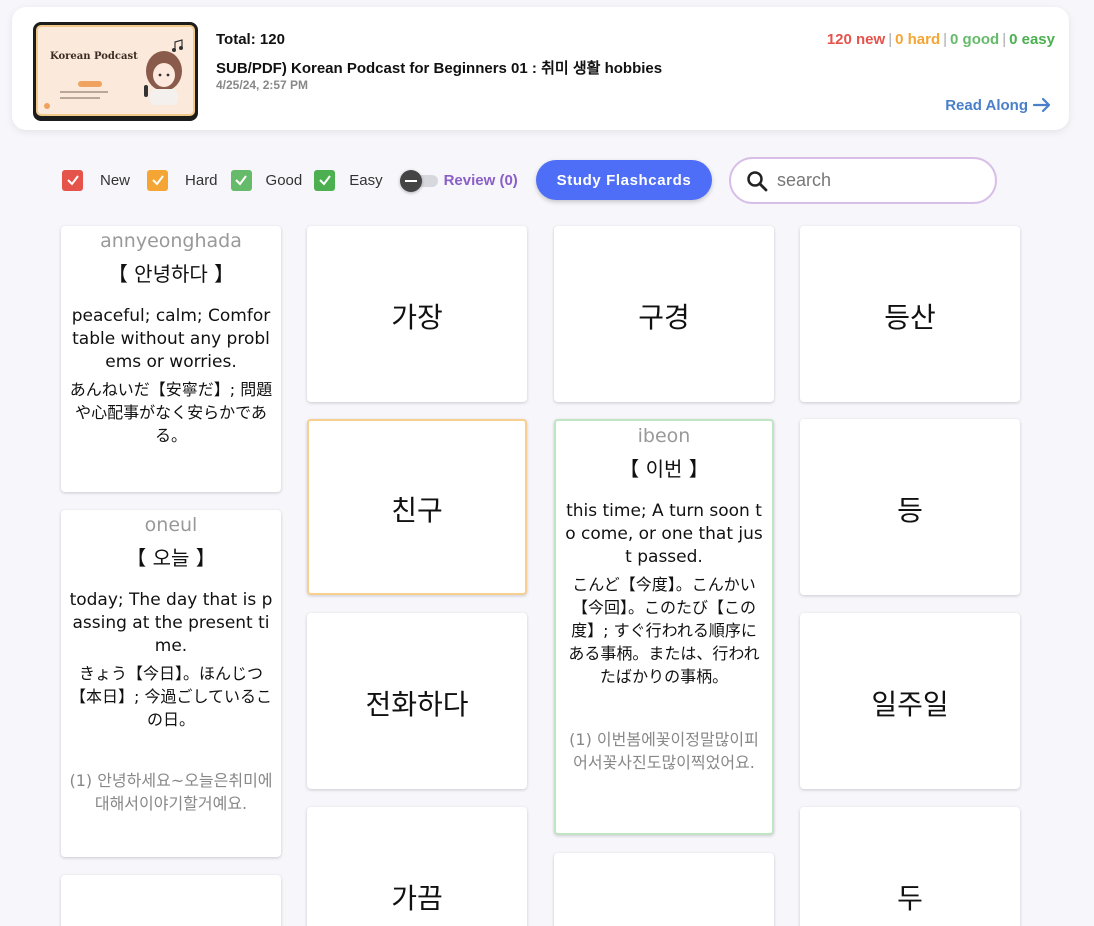  I want to click on flashcard-iljuil: 일주일, so click(910, 701).